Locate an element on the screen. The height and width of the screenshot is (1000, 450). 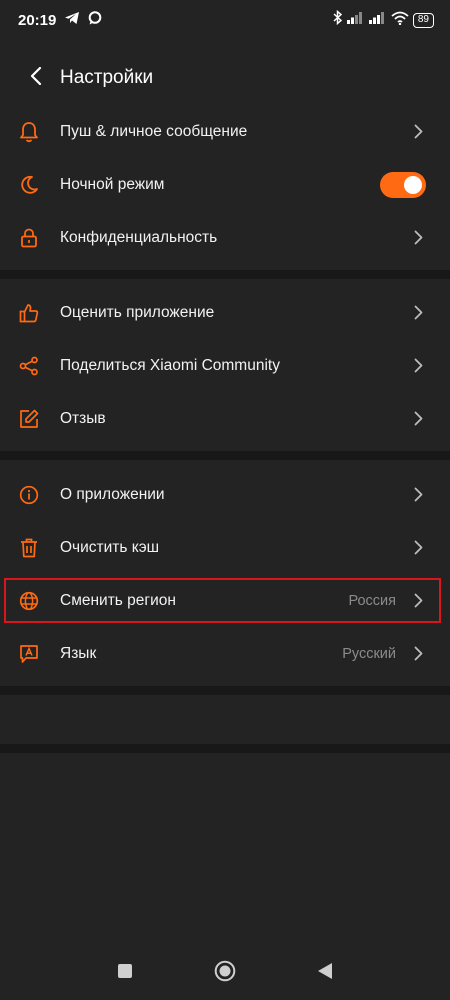
settings-item-rate-app: Оценить приложение is located at coordinates (225, 312).